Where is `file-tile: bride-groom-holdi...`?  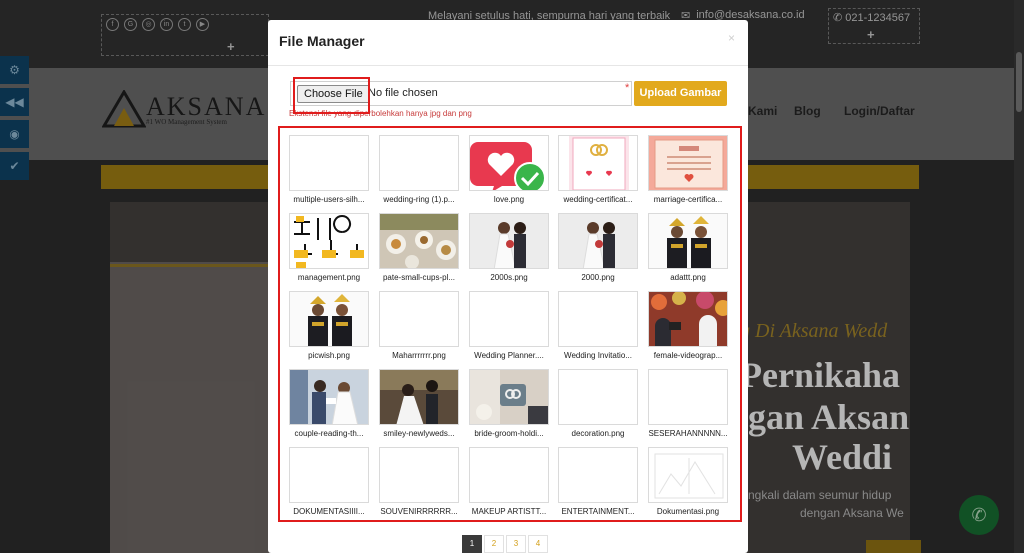 file-tile: bride-groom-holdi... is located at coordinates (509, 403).